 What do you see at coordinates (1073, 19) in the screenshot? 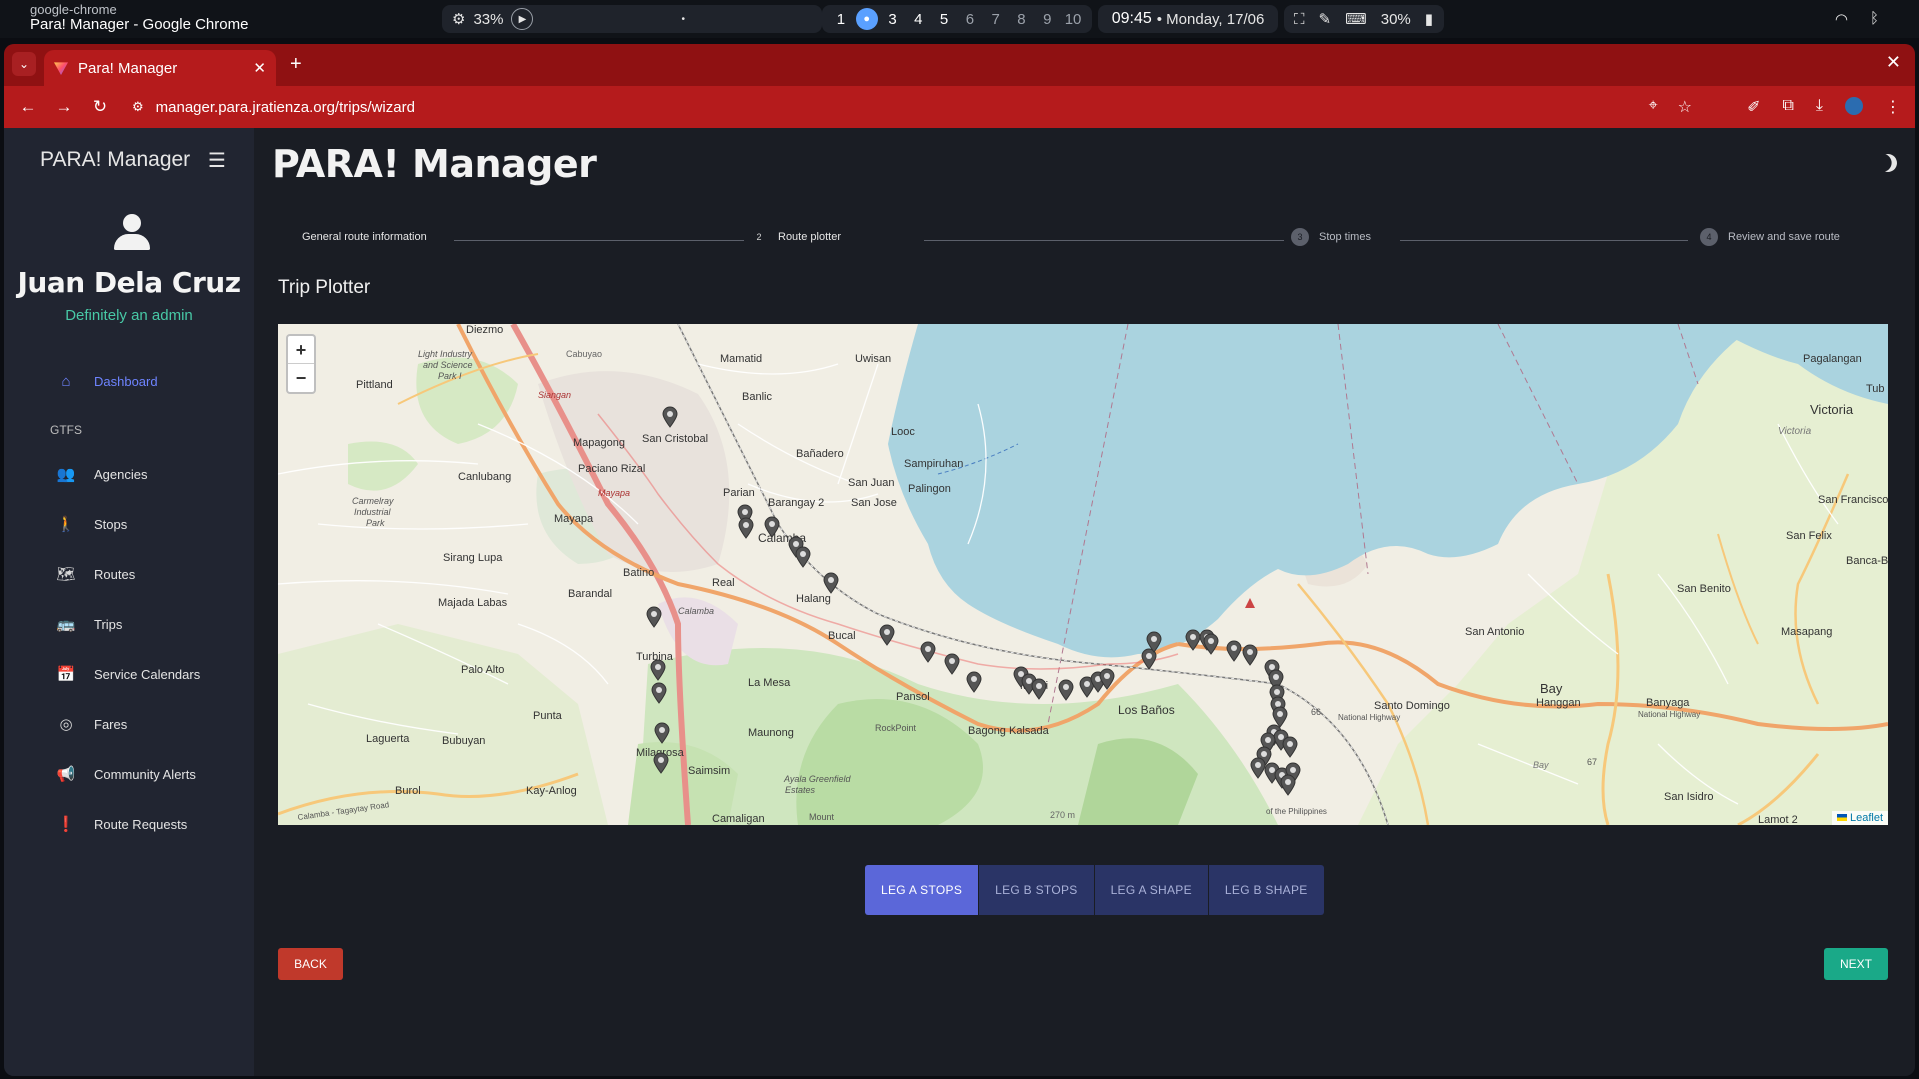
I see `workspace-10: 10` at bounding box center [1073, 19].